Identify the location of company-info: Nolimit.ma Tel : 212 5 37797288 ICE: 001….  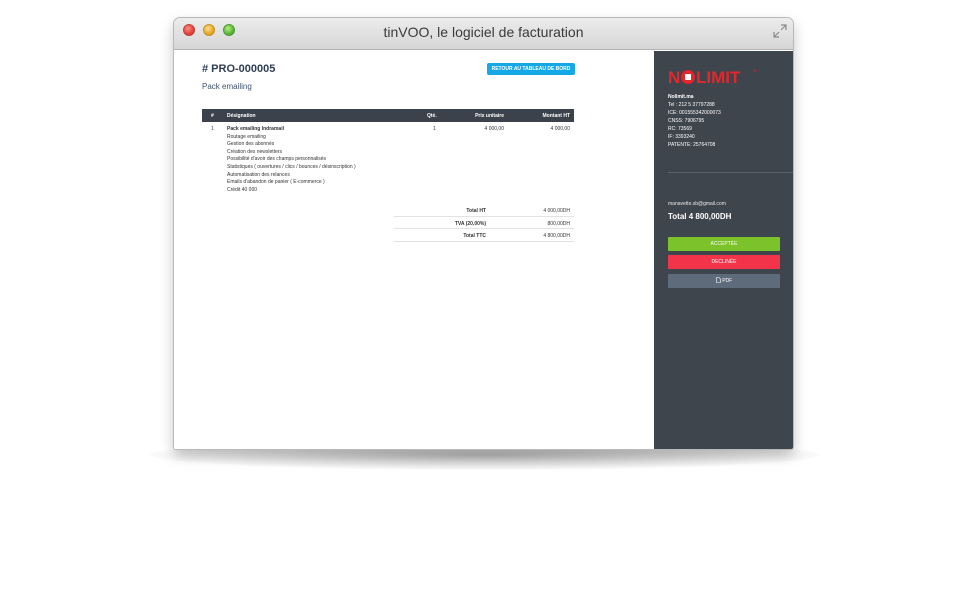
(694, 121).